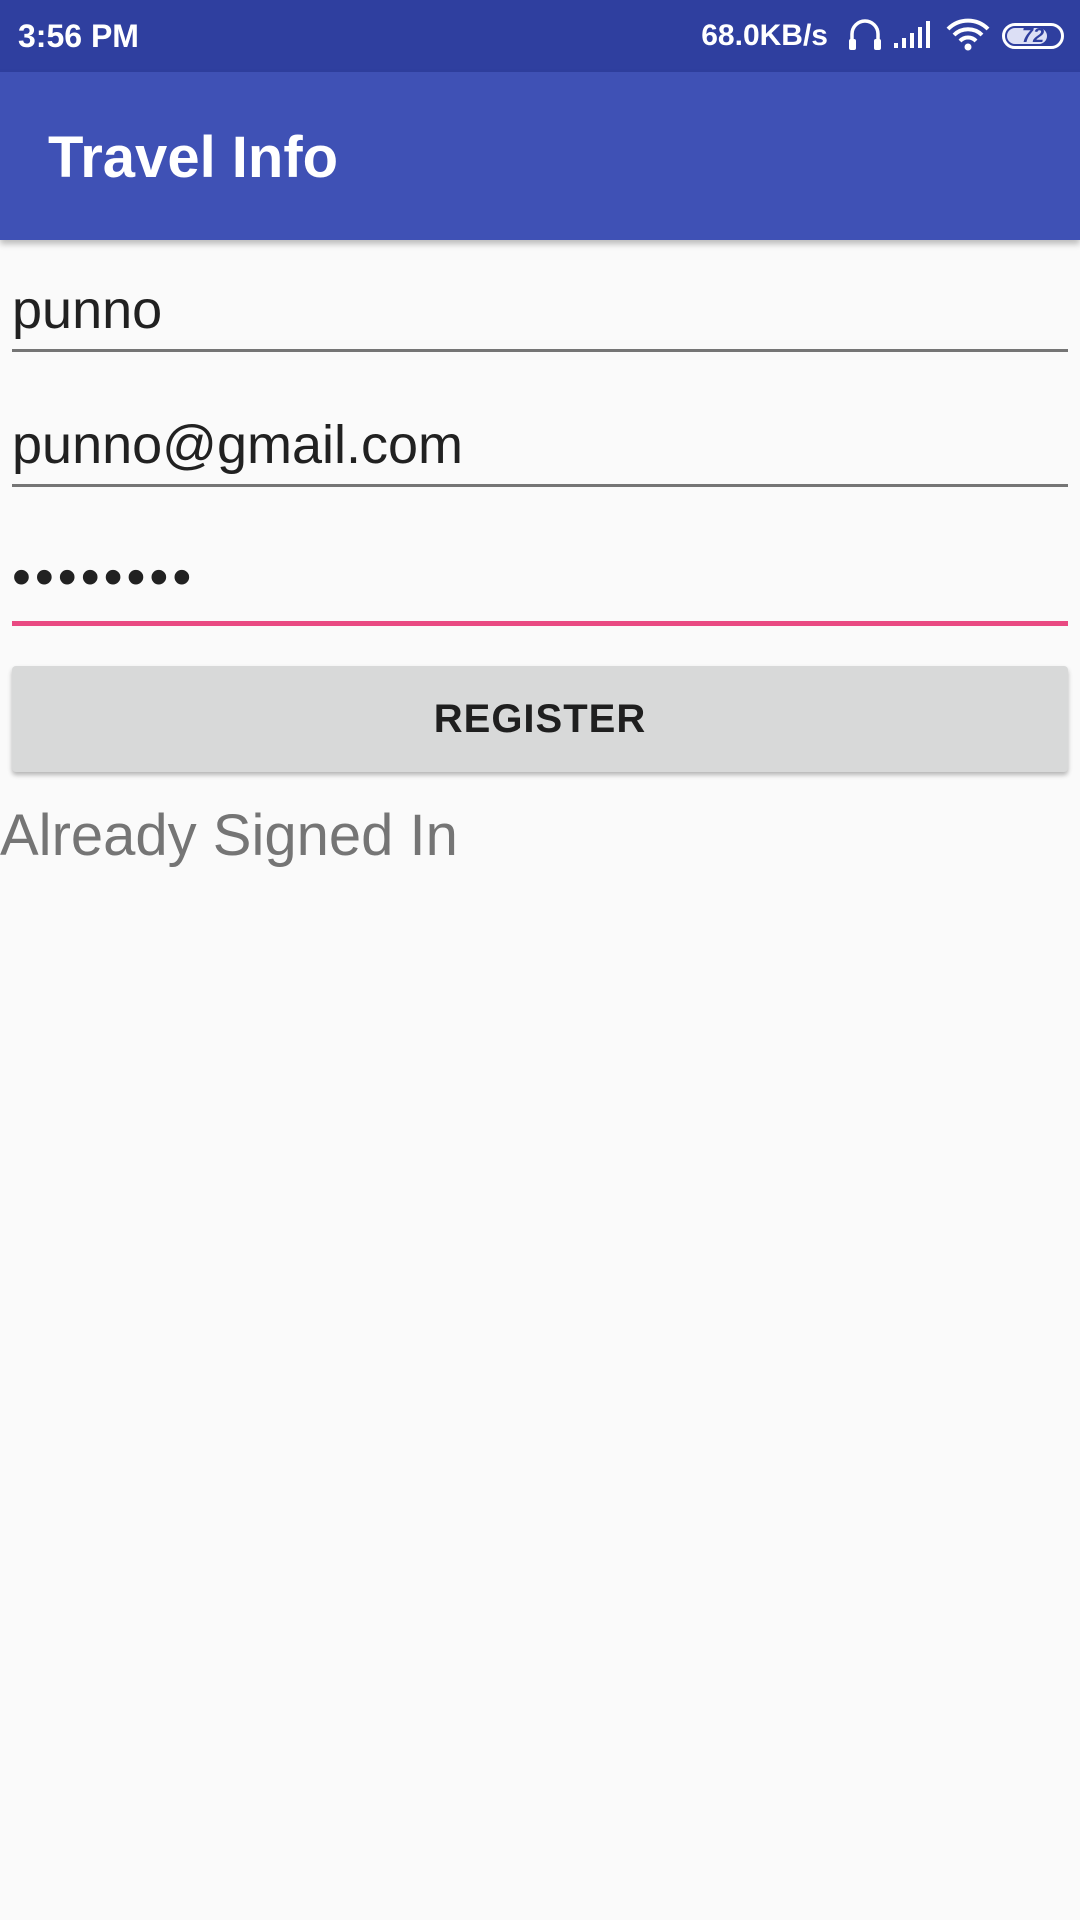 The image size is (1080, 1920). Describe the element at coordinates (865, 36) in the screenshot. I see `headphones-icon` at that location.